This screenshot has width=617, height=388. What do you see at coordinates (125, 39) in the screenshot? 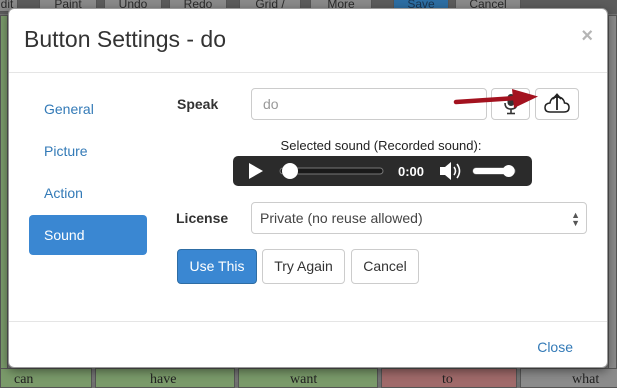
I see `dialog-title: Button Settings - do` at bounding box center [125, 39].